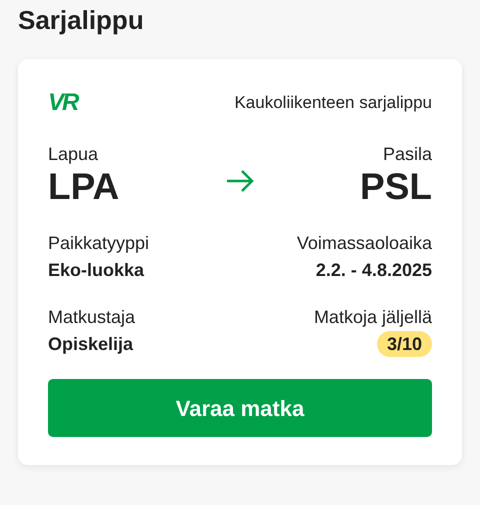  What do you see at coordinates (99, 243) in the screenshot?
I see `detail-label: Paikkatyyppi` at bounding box center [99, 243].